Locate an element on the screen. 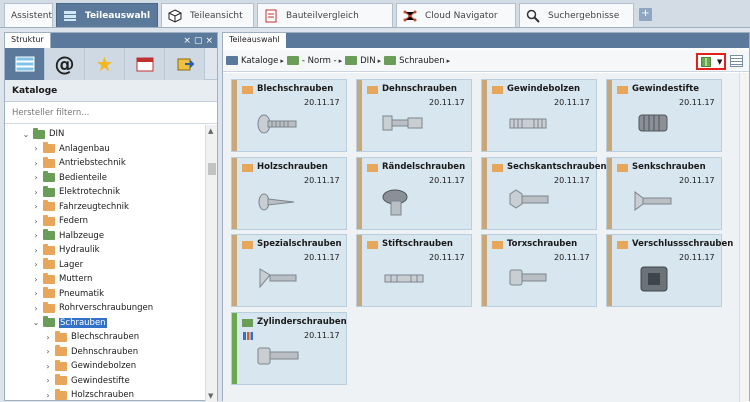 This screenshot has width=750, height=402. at-sign-button: @ is located at coordinates (65, 64).